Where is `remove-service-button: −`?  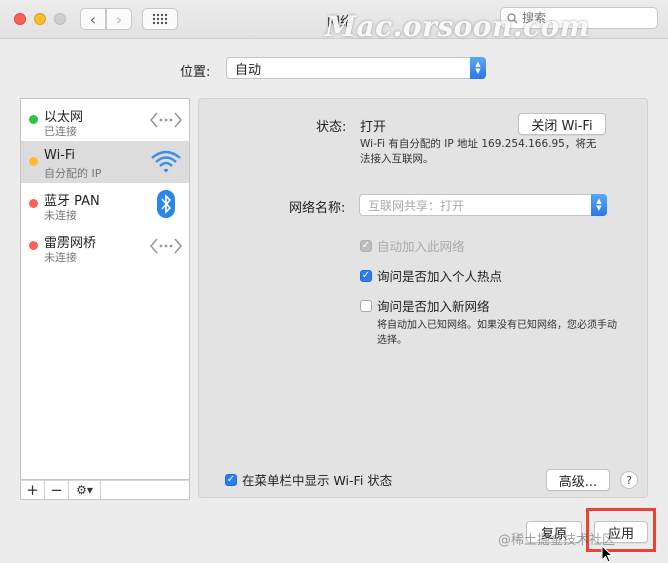 remove-service-button: − is located at coordinates (57, 490).